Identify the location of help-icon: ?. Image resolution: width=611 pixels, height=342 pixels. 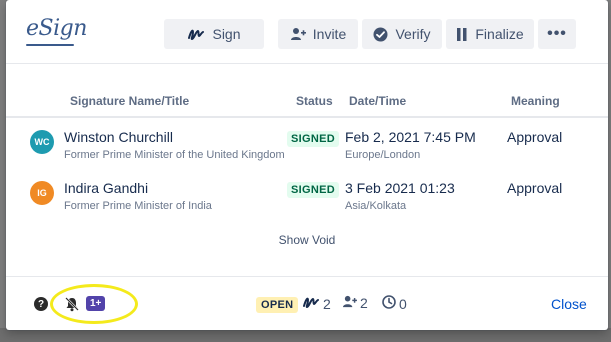
(41, 304).